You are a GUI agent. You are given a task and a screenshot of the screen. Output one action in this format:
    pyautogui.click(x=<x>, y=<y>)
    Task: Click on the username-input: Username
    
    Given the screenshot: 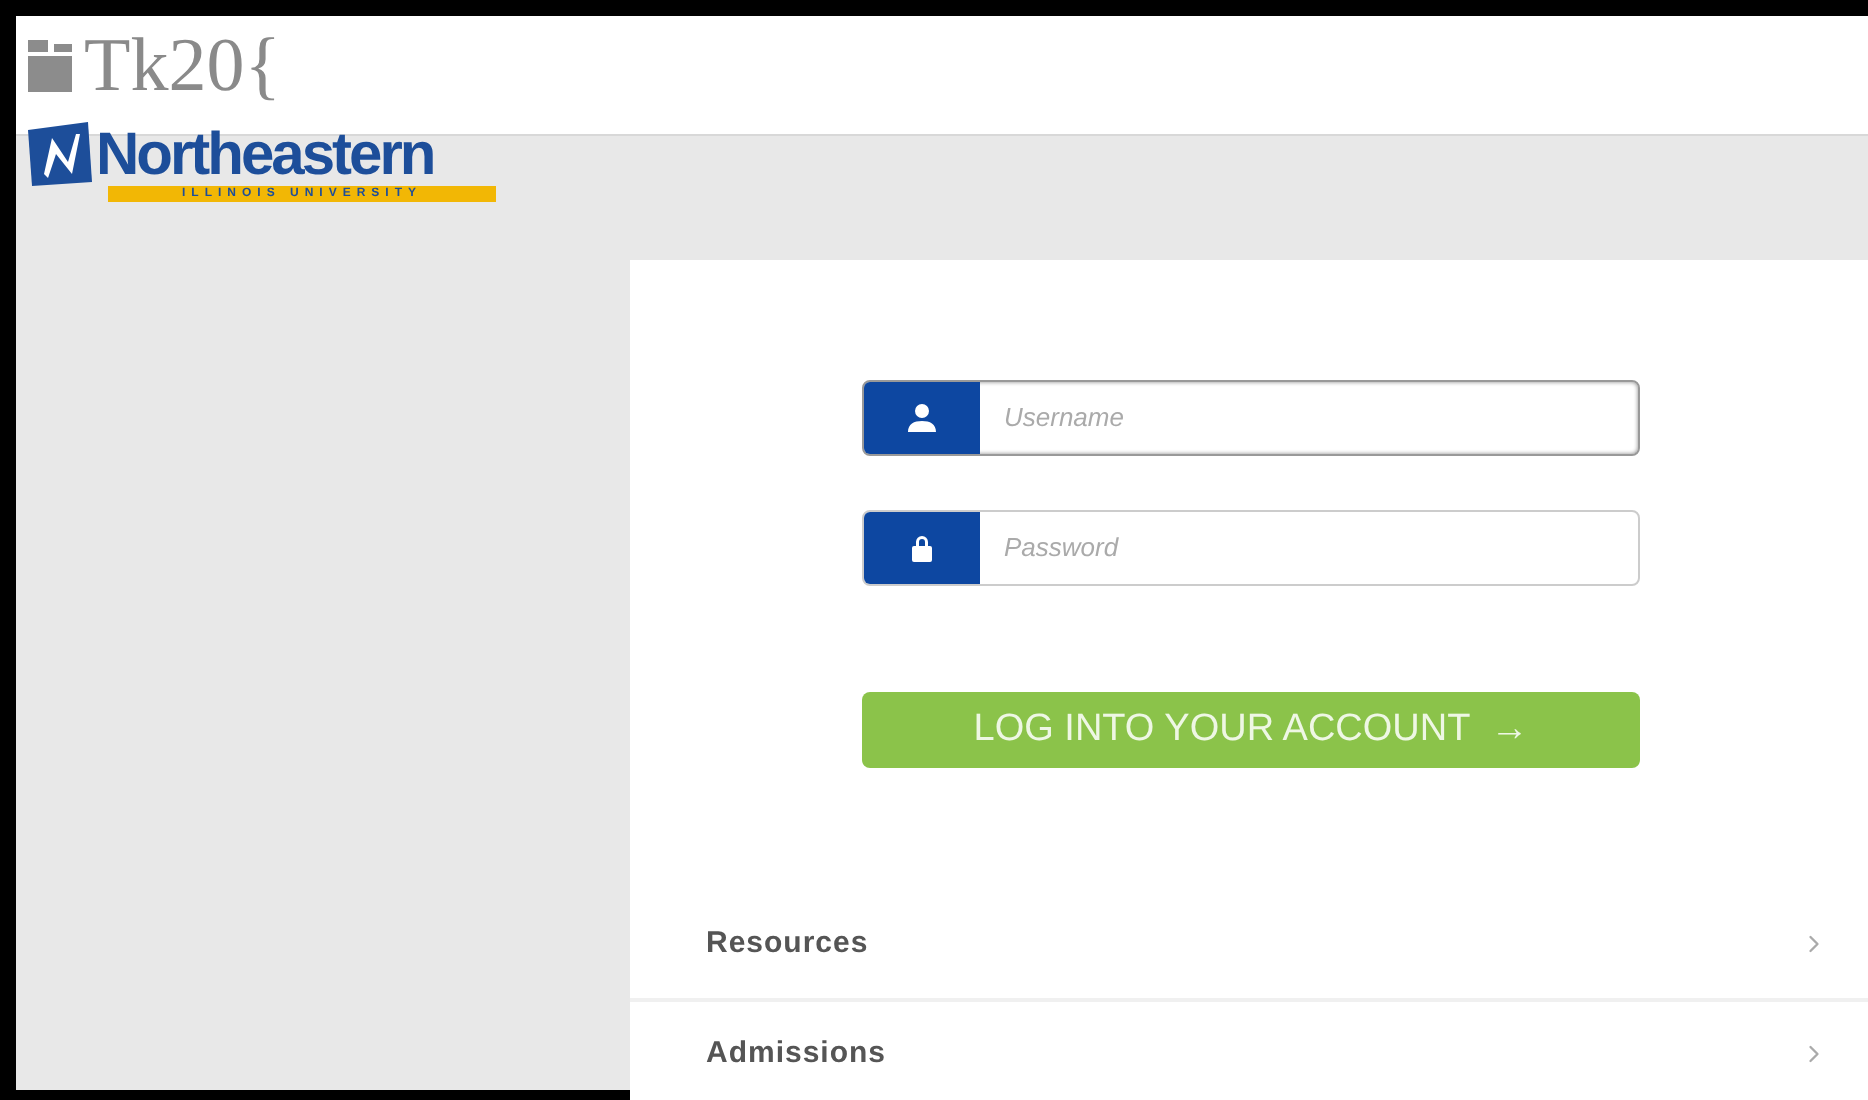 What is the action you would take?
    pyautogui.click(x=1309, y=418)
    